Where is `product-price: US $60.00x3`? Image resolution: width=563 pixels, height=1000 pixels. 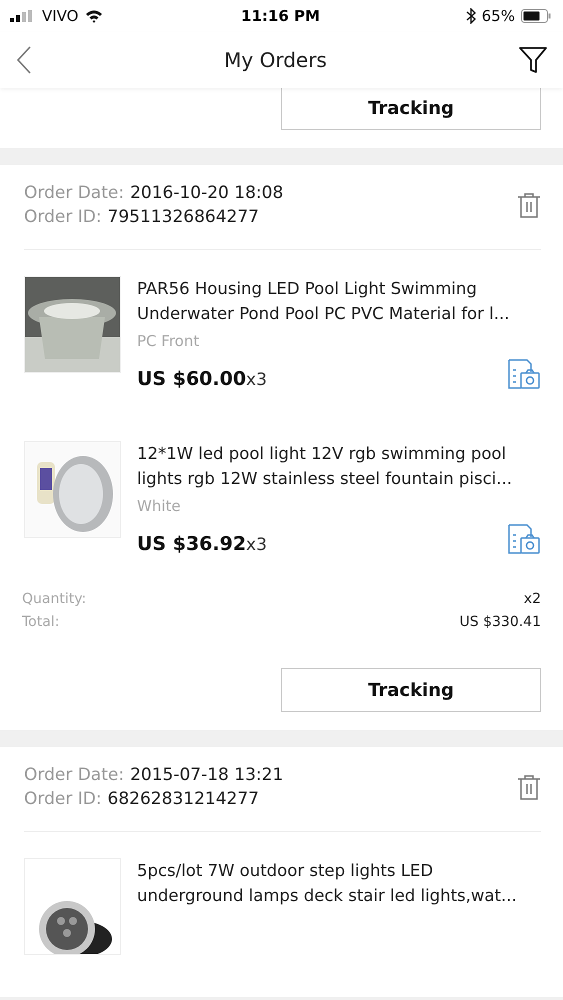
product-price: US $60.00x3 is located at coordinates (202, 379).